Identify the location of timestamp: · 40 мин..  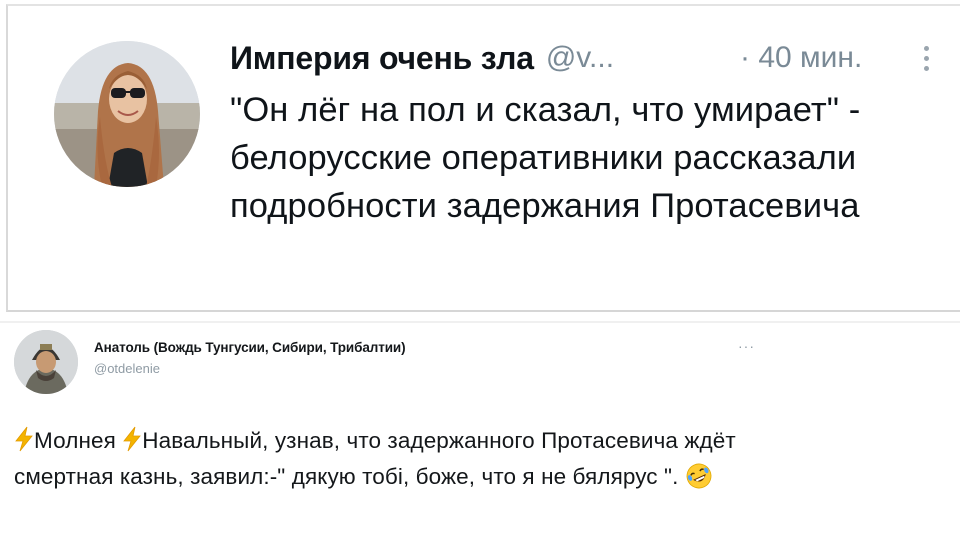
(801, 58).